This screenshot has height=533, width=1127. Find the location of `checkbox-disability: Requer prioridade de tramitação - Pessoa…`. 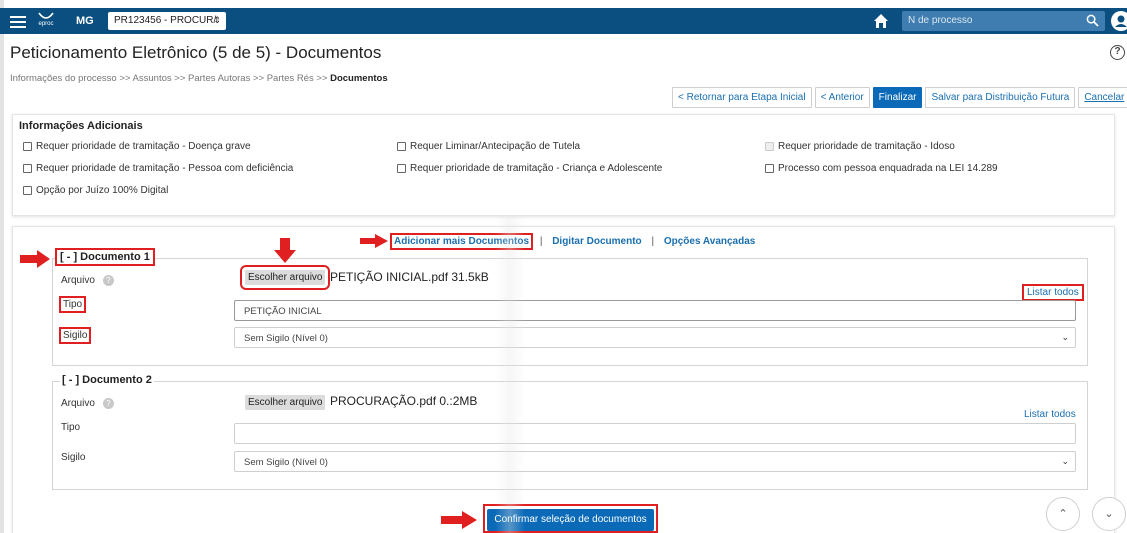

checkbox-disability: Requer prioridade de tramitação - Pessoa… is located at coordinates (158, 168).